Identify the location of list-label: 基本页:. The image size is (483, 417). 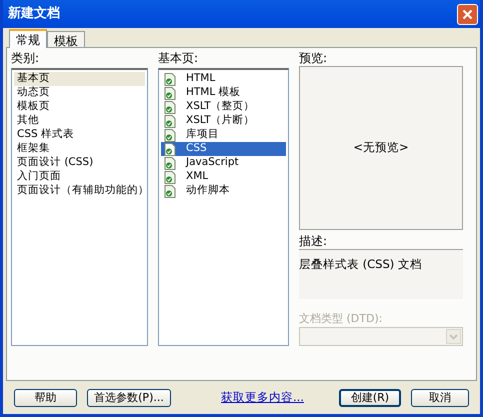
(179, 58).